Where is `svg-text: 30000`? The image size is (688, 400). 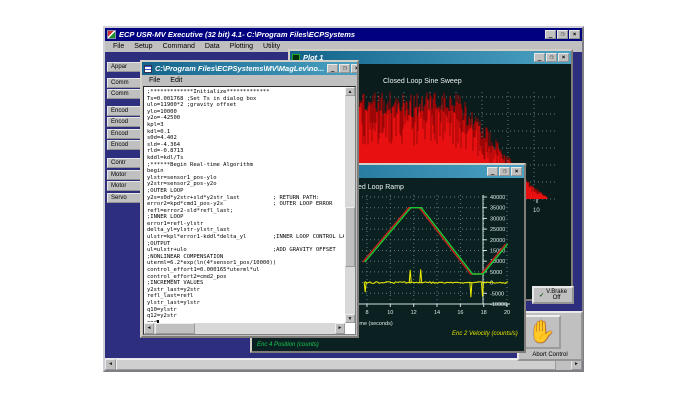 svg-text: 30000 is located at coordinates (497, 219).